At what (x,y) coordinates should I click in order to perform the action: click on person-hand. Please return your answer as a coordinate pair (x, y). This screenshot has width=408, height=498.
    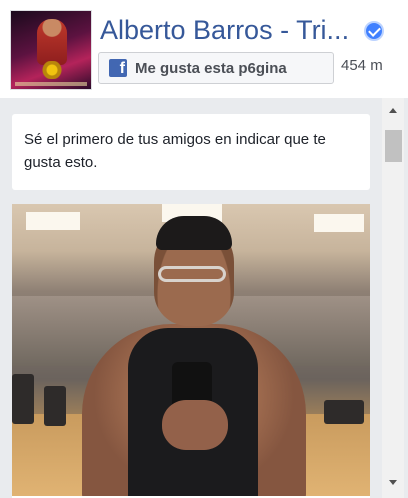
    Looking at the image, I should click on (195, 425).